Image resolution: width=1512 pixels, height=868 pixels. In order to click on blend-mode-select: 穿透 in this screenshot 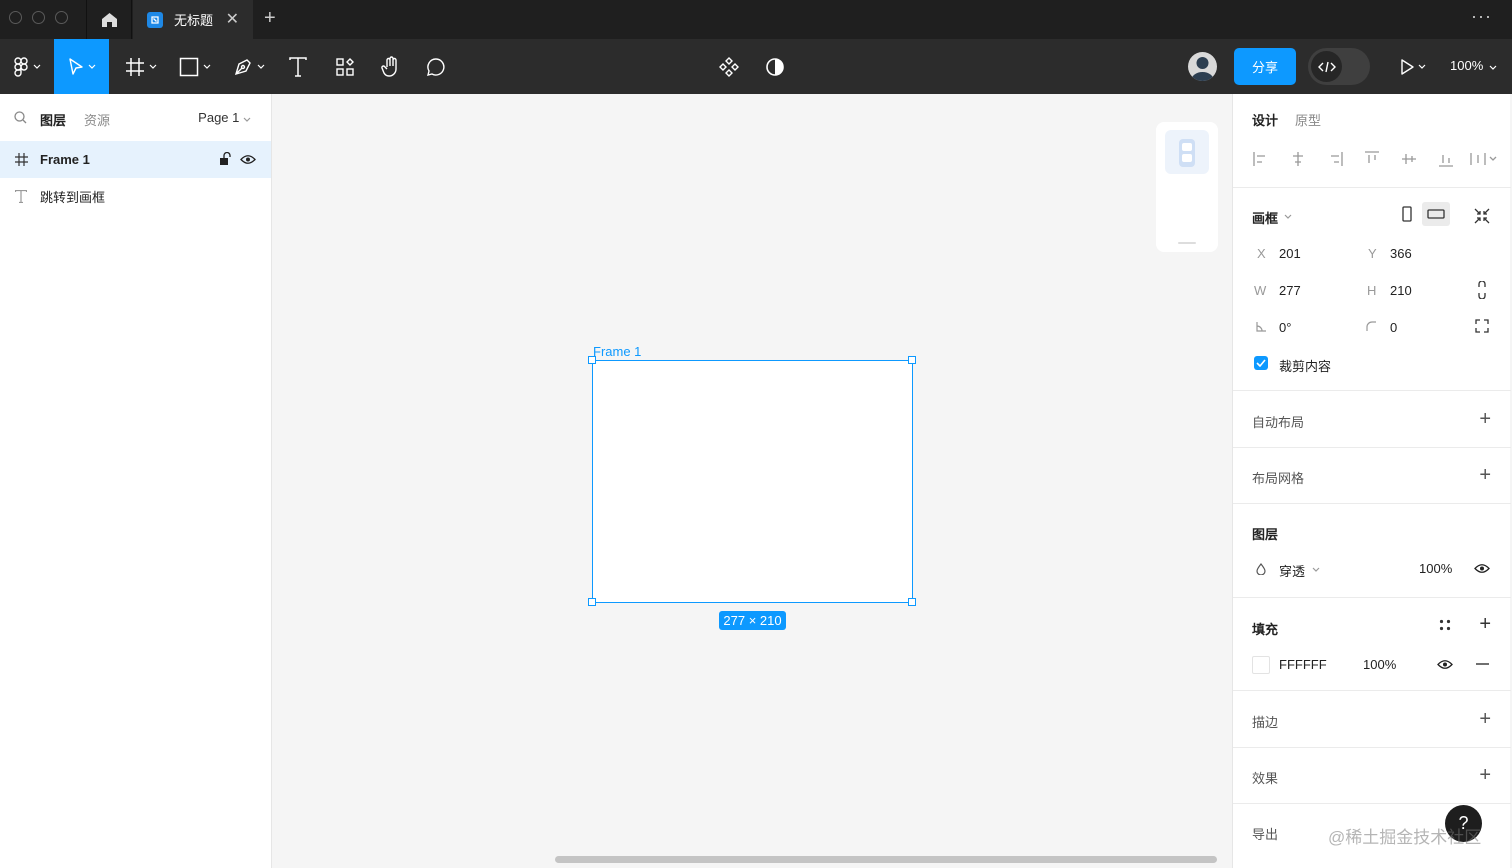, I will do `click(1292, 570)`.